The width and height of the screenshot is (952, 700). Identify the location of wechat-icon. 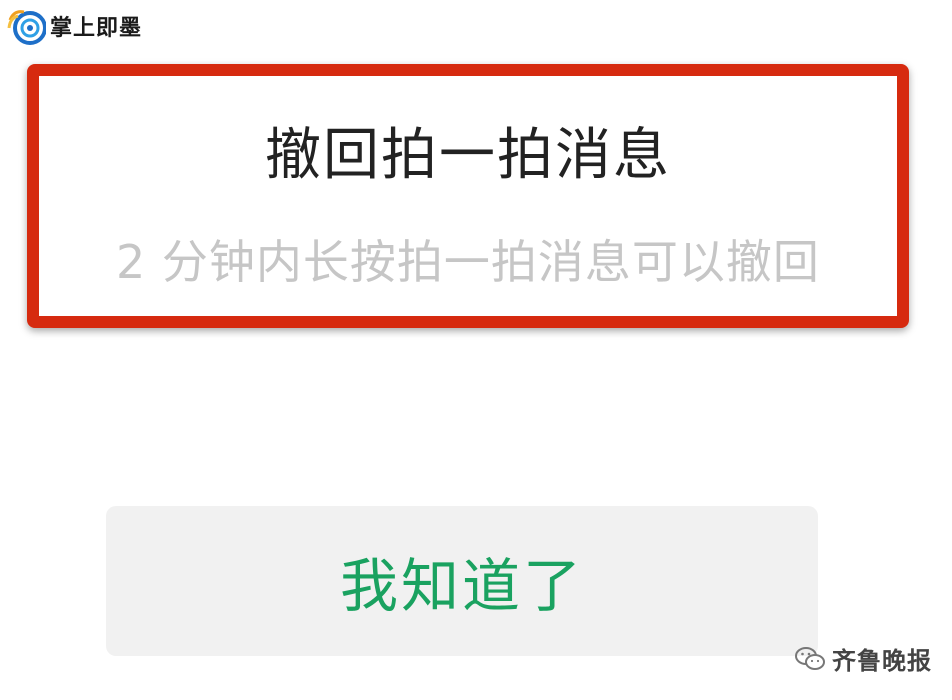
(810, 658).